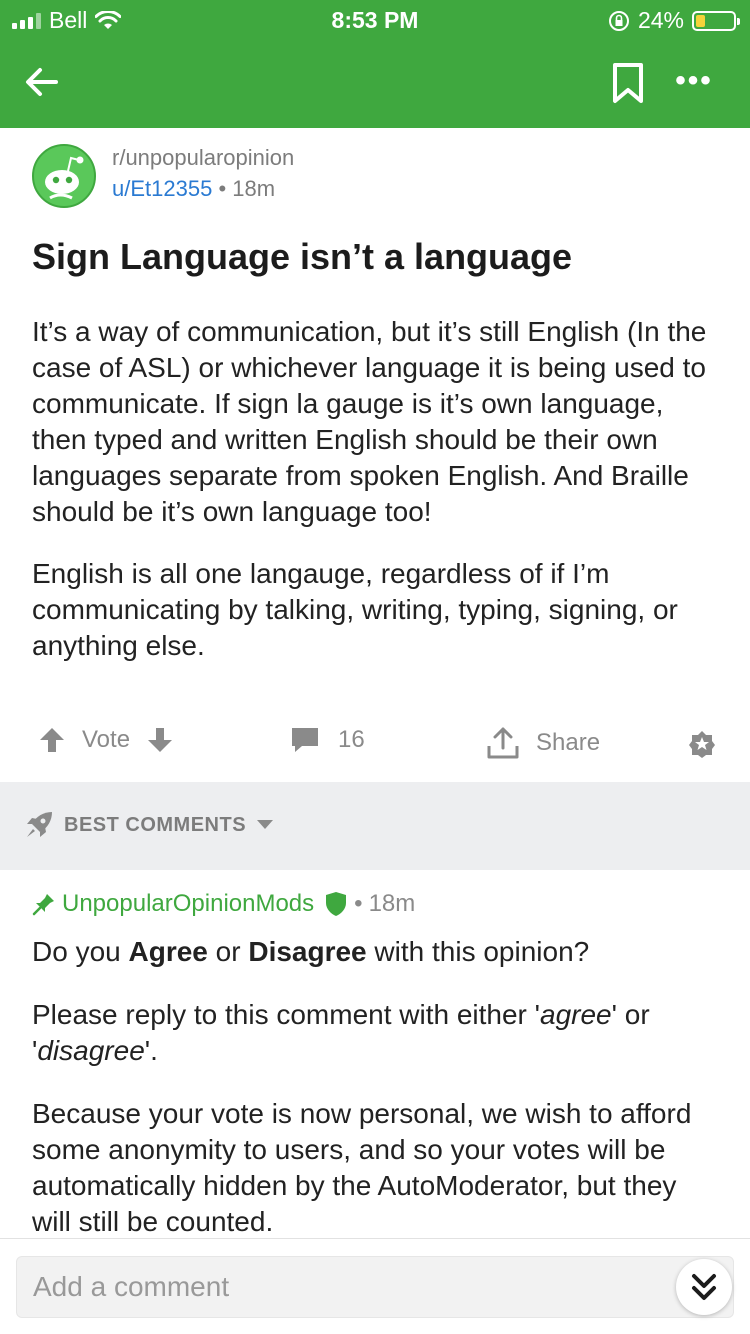 The image size is (750, 1334). I want to click on bookmark-icon, so click(628, 83).